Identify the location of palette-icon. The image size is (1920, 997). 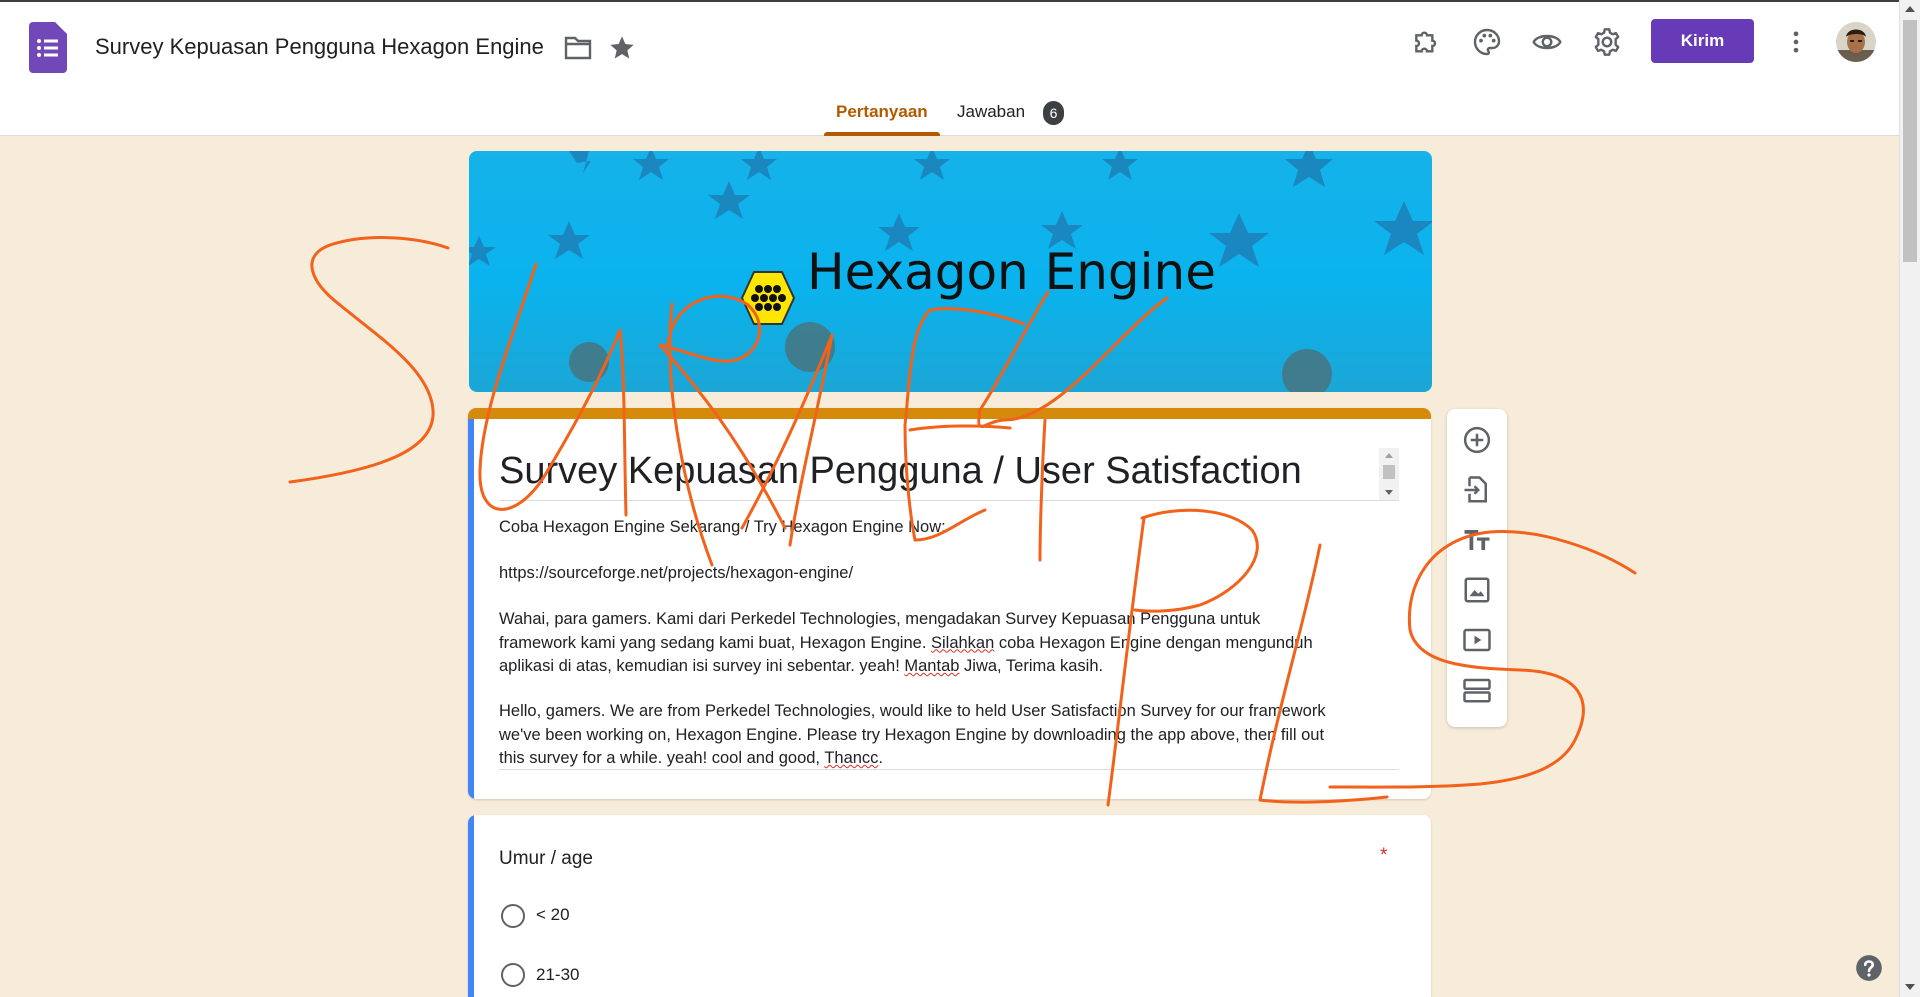
(1487, 42).